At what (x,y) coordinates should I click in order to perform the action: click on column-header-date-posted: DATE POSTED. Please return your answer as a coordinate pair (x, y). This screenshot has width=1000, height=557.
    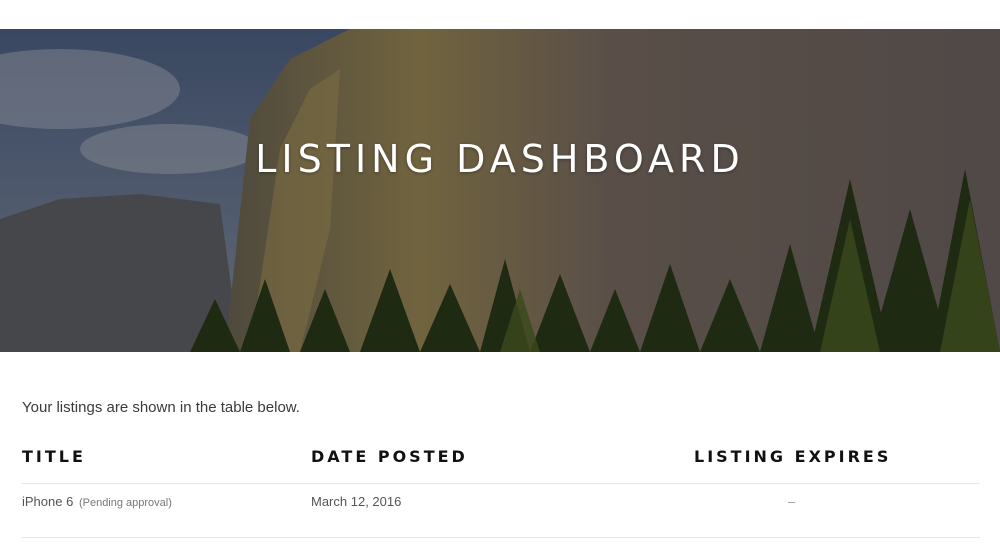
    Looking at the image, I should click on (389, 456).